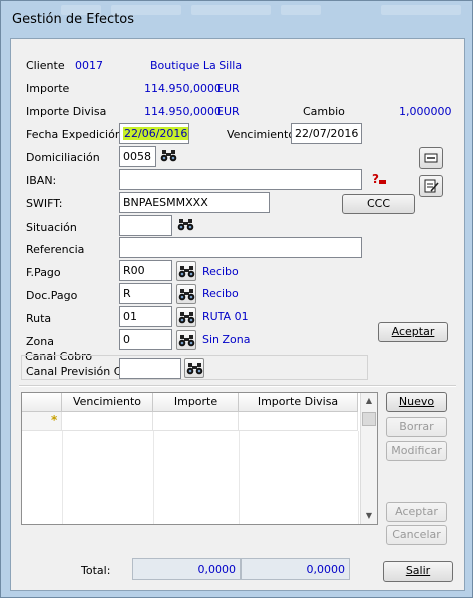 The image size is (473, 598). I want to click on grid-aceptar-button: Aceptar, so click(416, 512).